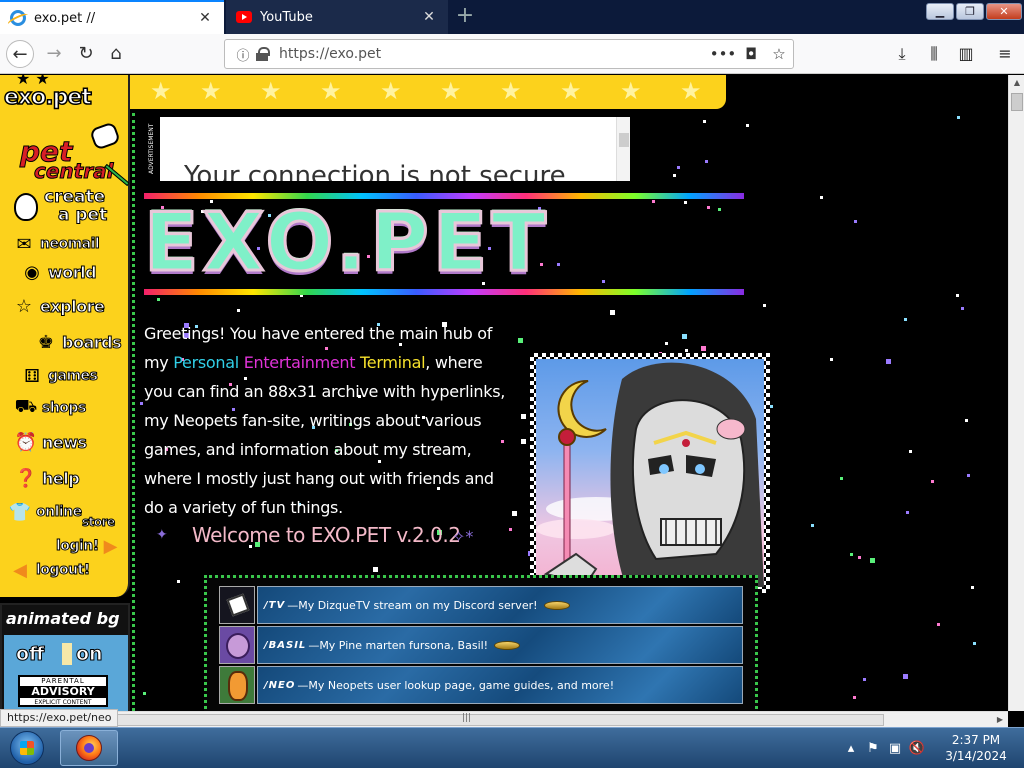 The height and width of the screenshot is (768, 1024). I want to click on sidebar-item-help: ❓ help, so click(47, 478).